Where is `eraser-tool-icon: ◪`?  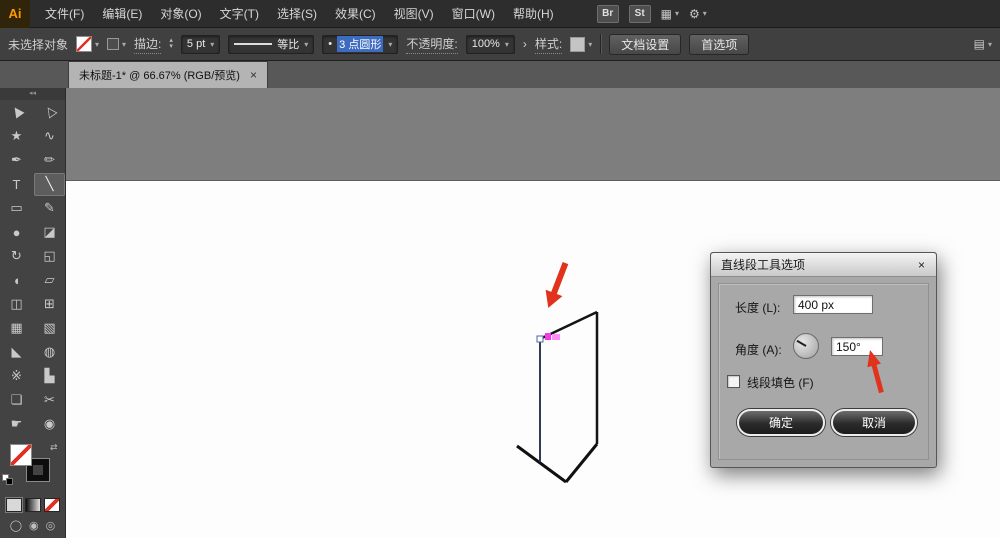
eraser-tool-icon: ◪ is located at coordinates (49, 231).